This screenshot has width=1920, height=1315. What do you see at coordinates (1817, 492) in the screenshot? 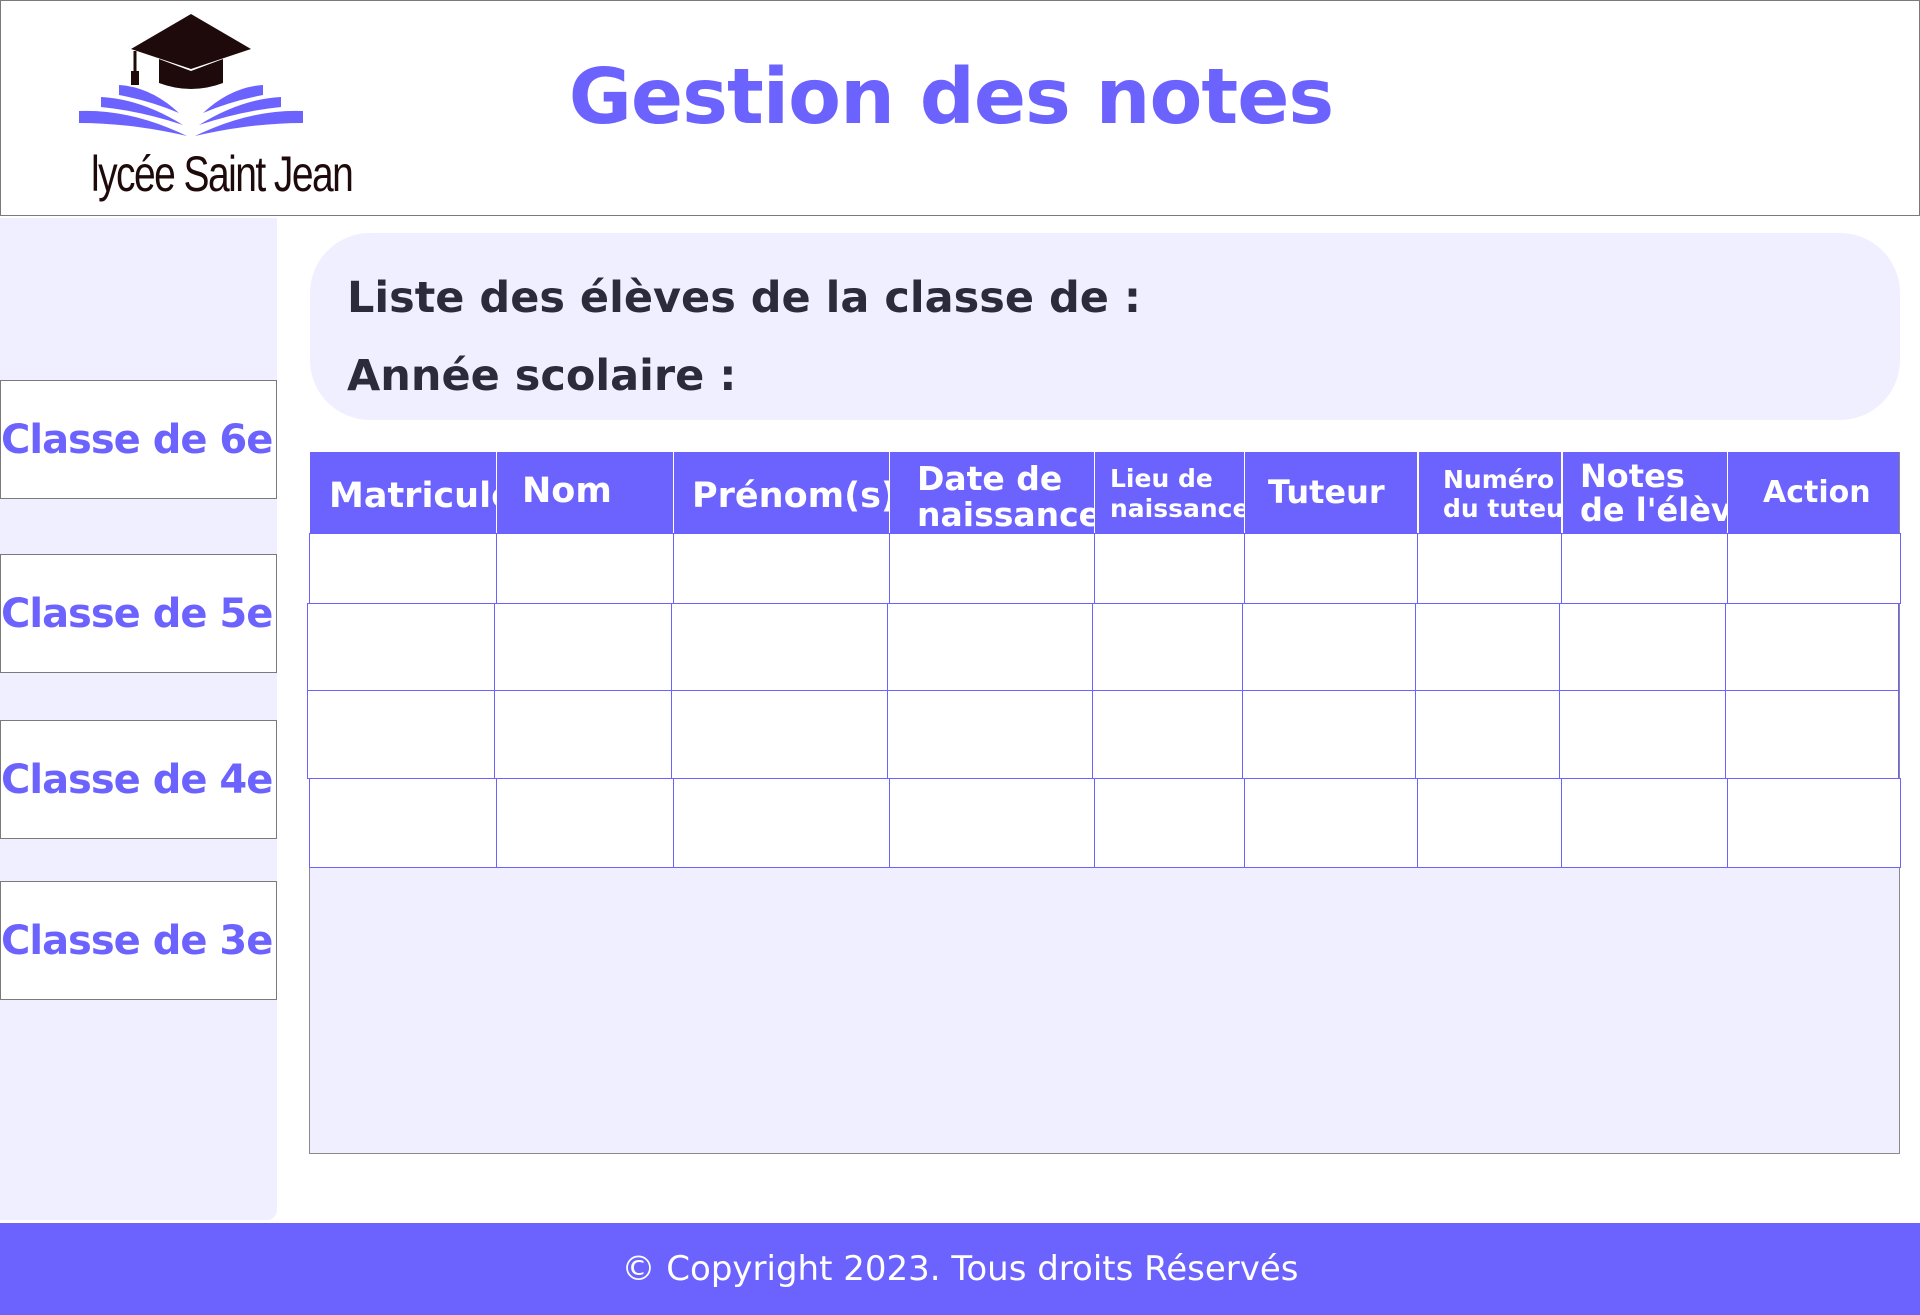
I see `column-header-label: Action` at bounding box center [1817, 492].